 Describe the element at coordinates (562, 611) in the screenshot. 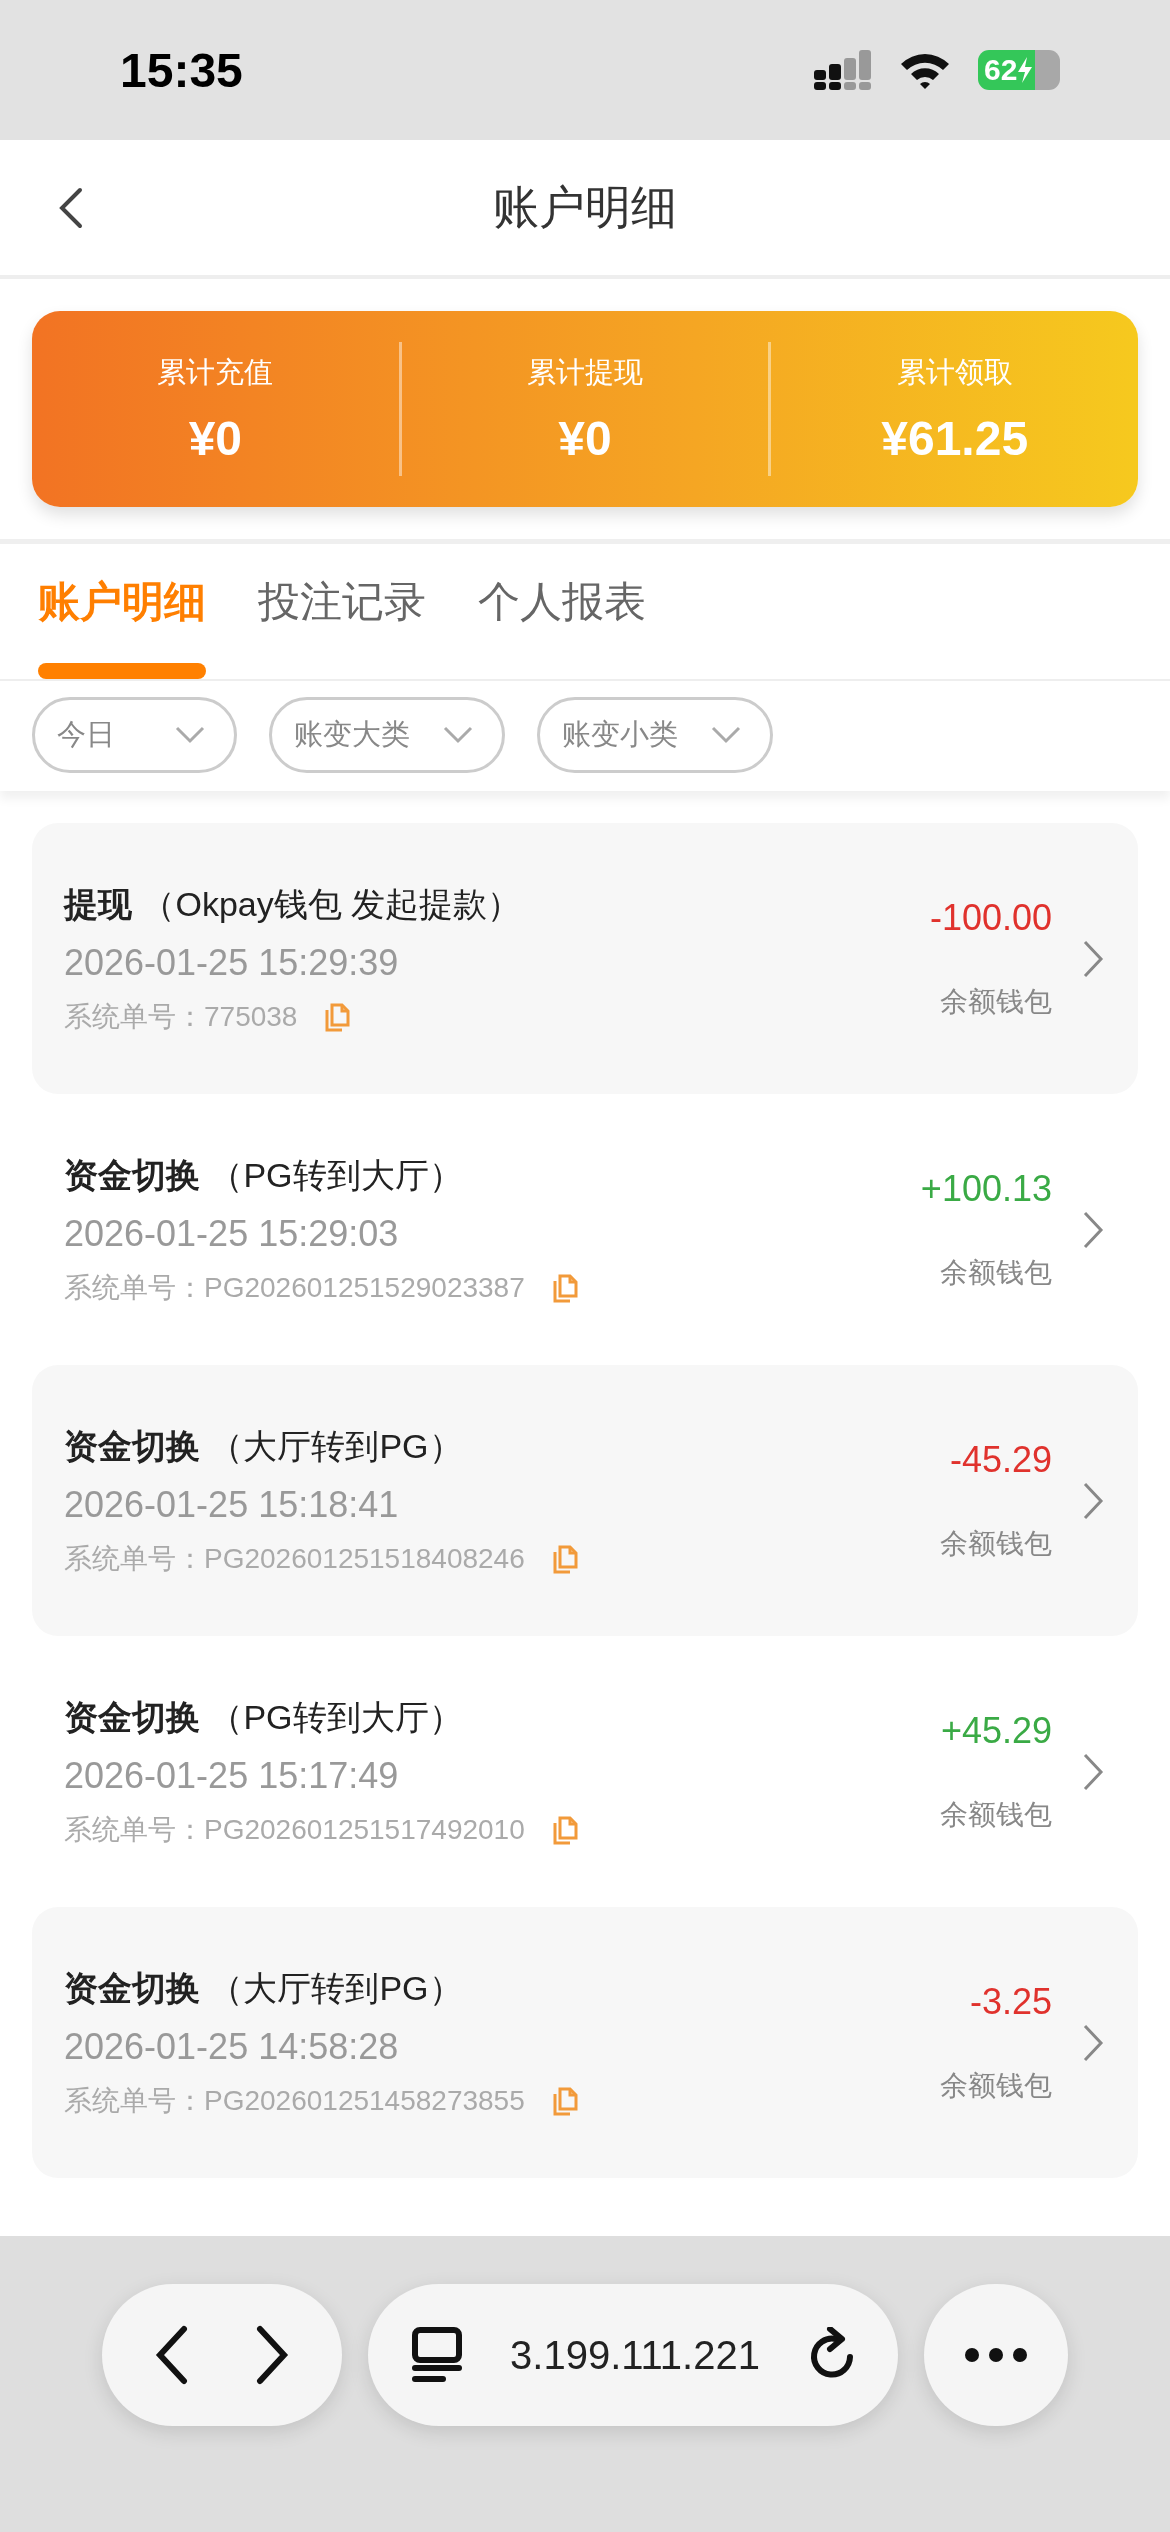

I see `tab: 个人报表` at that location.